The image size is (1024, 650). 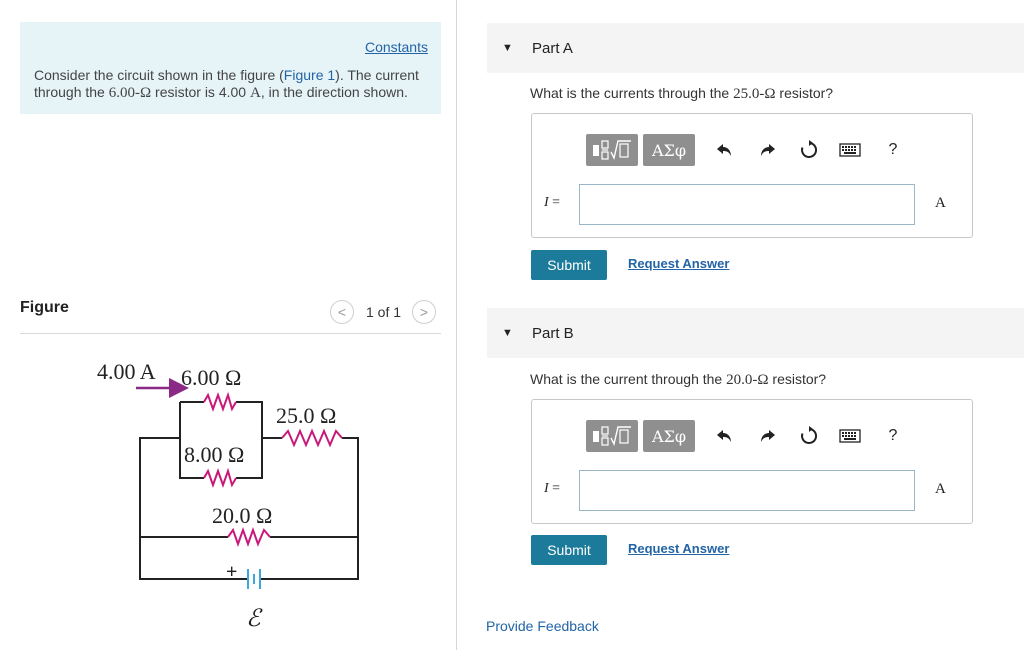 I want to click on part-b-answer-input, so click(x=747, y=490).